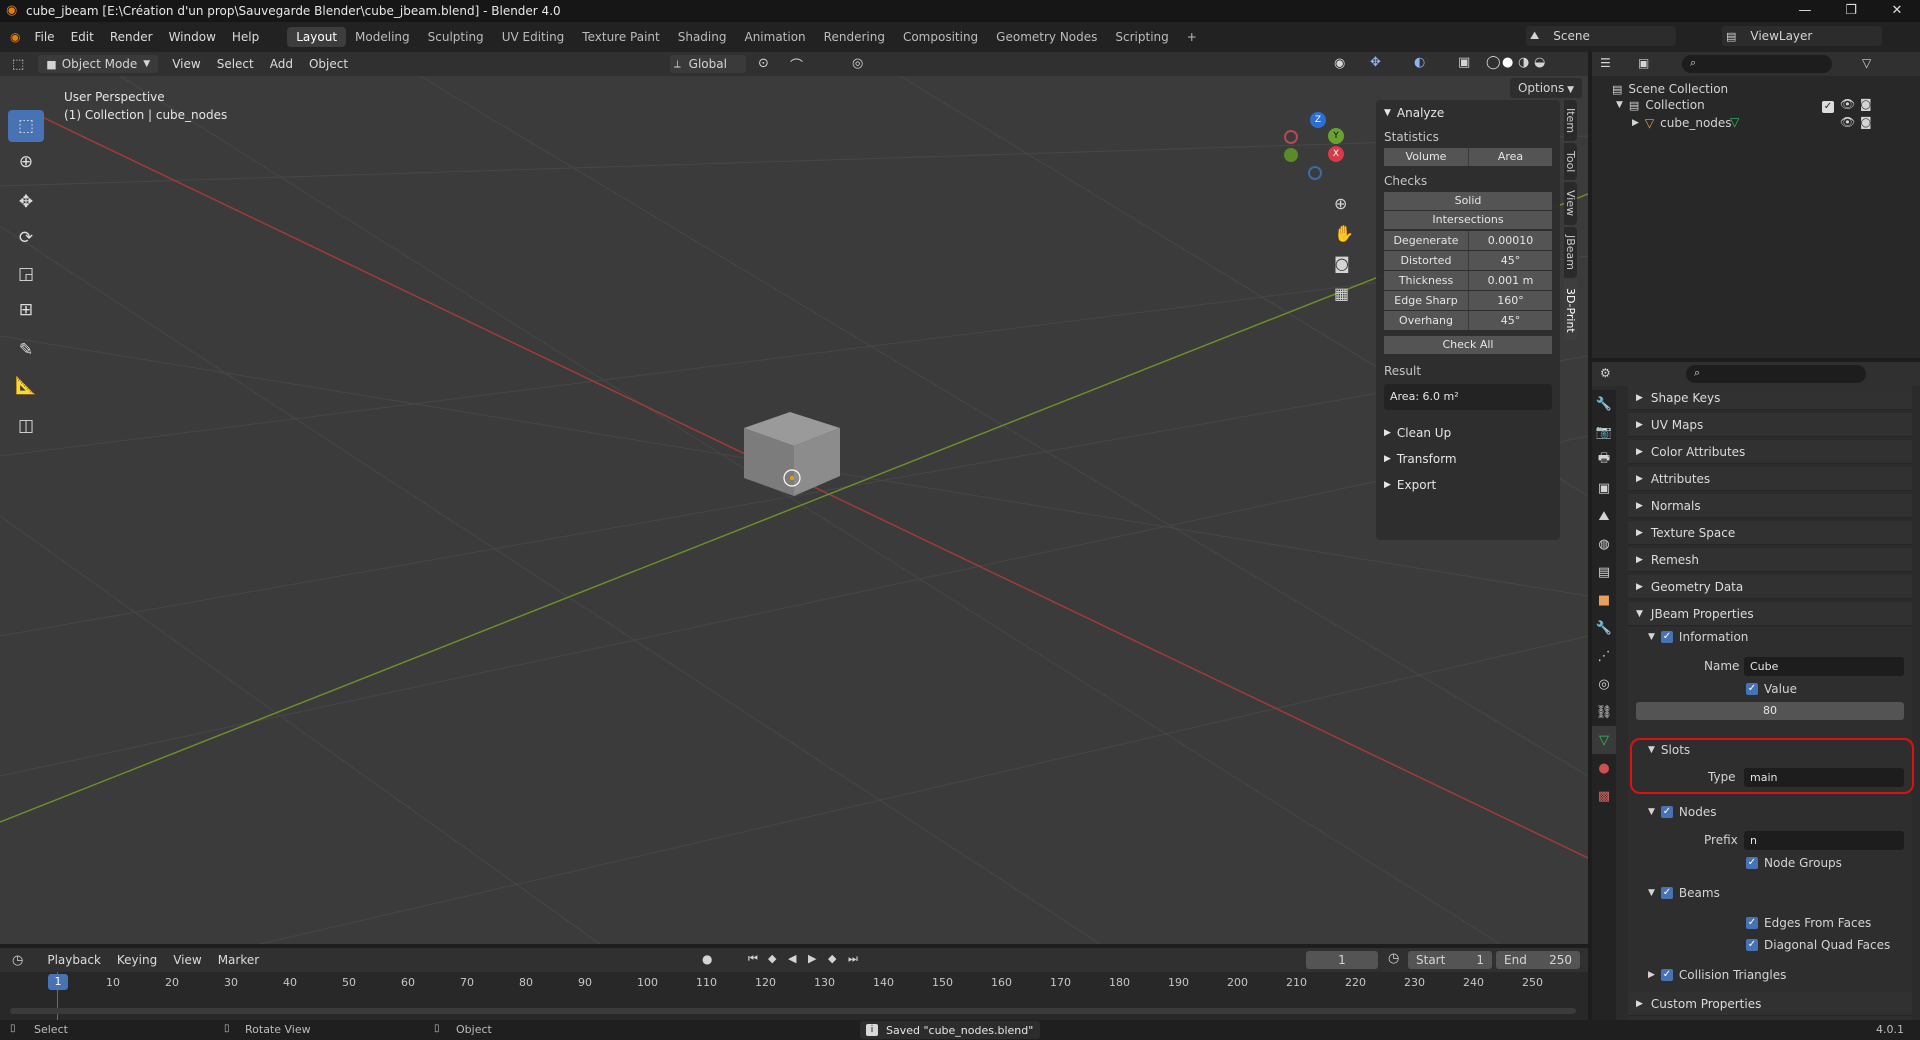 The width and height of the screenshot is (1920, 1040). What do you see at coordinates (1510, 240) in the screenshot?
I see `check-value: 0.00010` at bounding box center [1510, 240].